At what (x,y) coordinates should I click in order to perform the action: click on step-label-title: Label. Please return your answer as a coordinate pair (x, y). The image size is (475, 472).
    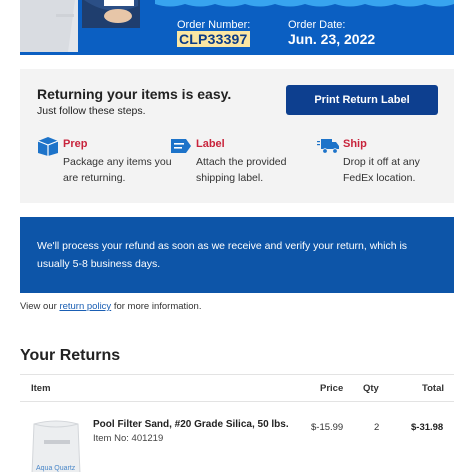
    Looking at the image, I should click on (210, 144).